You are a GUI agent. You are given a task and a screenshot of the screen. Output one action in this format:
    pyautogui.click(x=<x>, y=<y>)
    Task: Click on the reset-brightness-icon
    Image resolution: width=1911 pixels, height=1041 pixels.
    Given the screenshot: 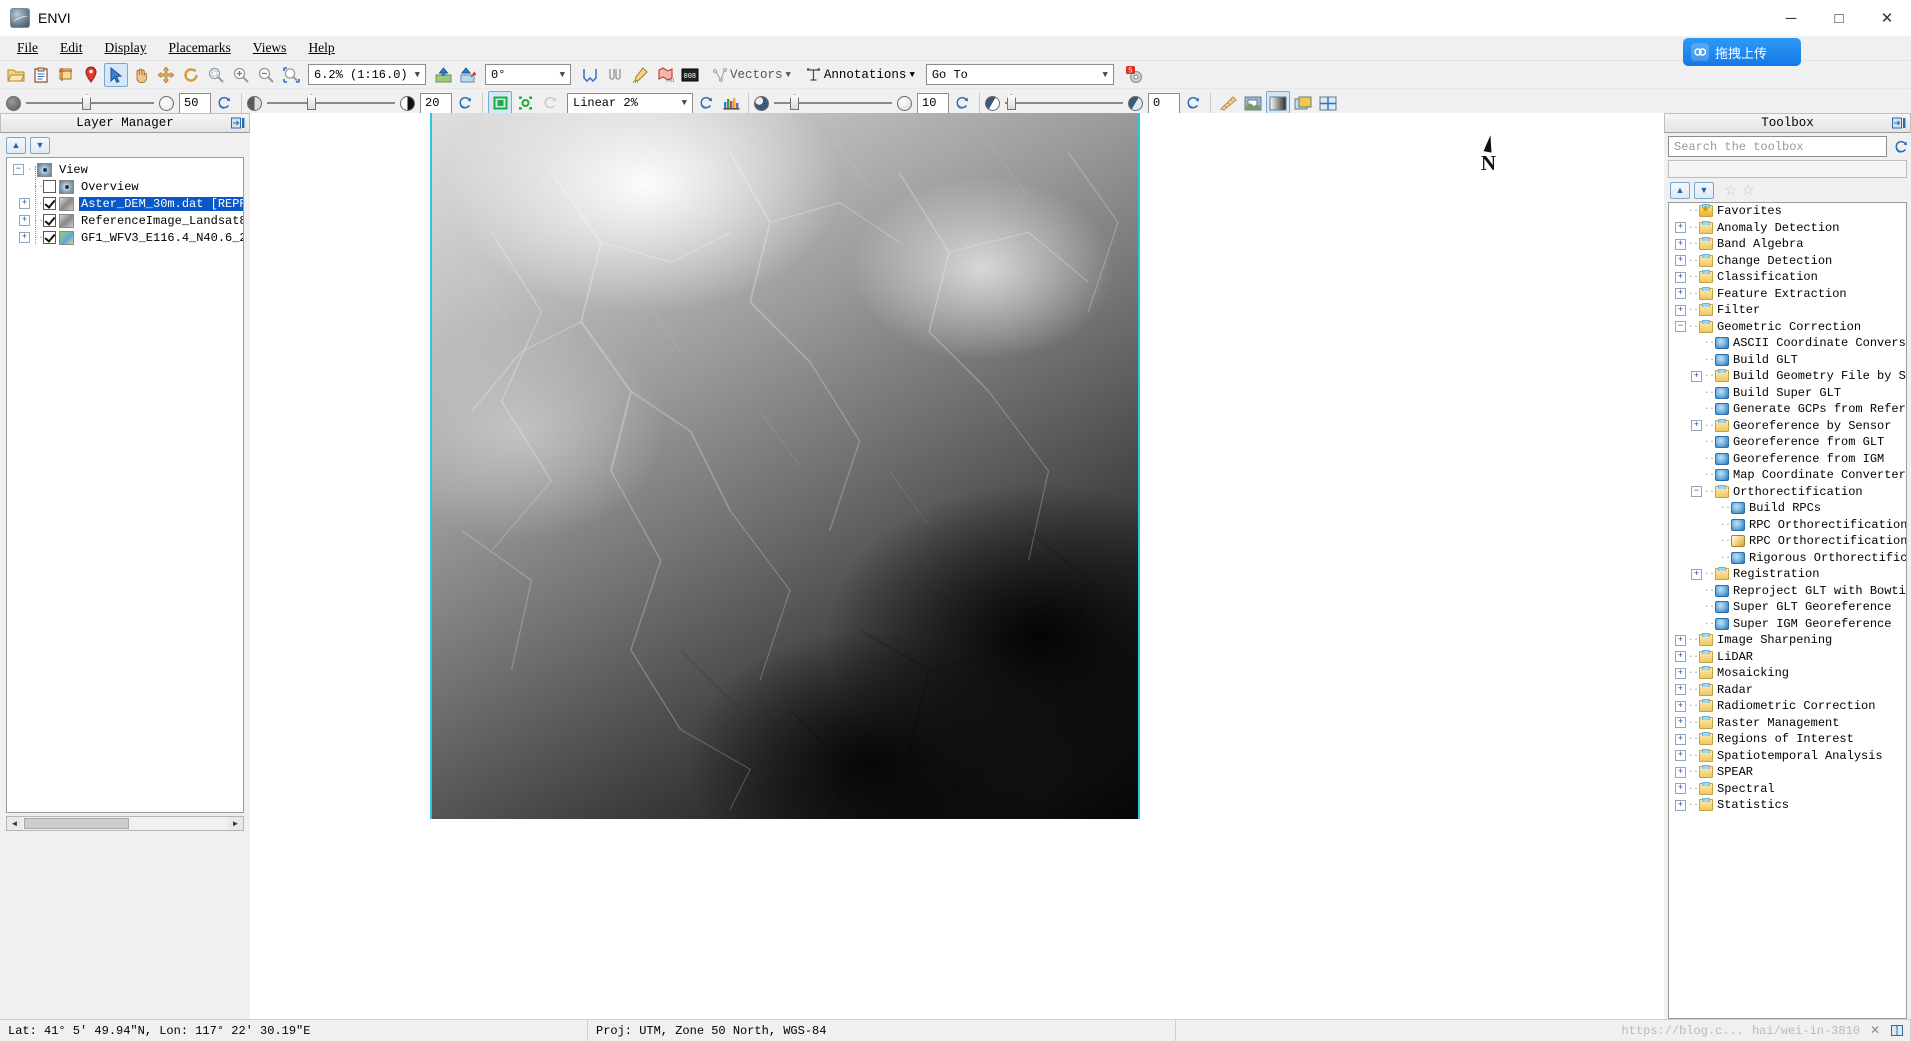 What is the action you would take?
    pyautogui.click(x=224, y=103)
    